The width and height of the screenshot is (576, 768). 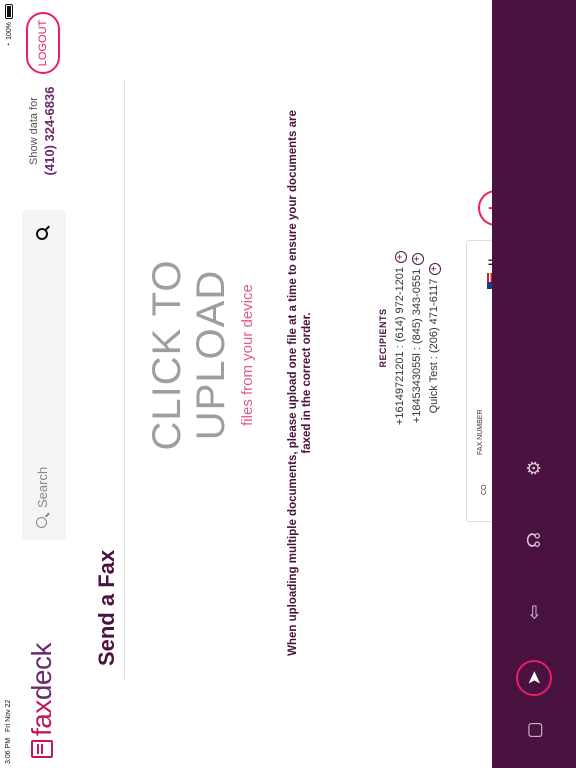 What do you see at coordinates (10, 384) in the screenshot?
I see `status-bar: 3:06 PM Fri Nov 22 ◔ 100%` at bounding box center [10, 384].